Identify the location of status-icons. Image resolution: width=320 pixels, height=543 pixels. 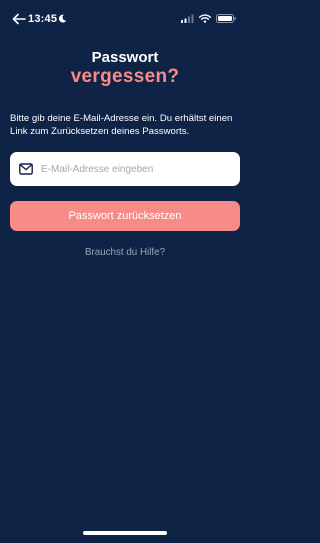
(208, 18).